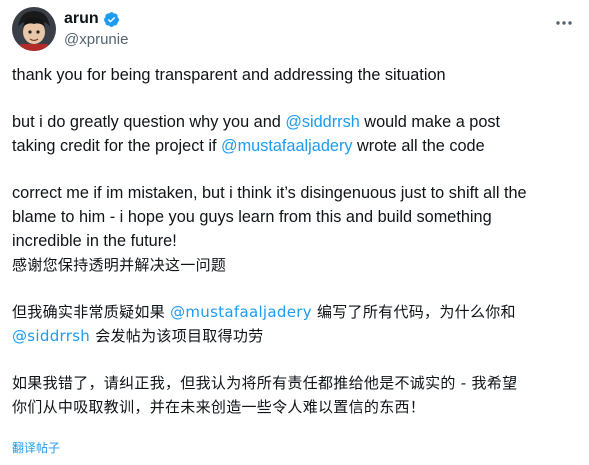 The height and width of the screenshot is (465, 589). I want to click on en-paragraph-3-line-3: incredible in the future!, so click(94, 241).